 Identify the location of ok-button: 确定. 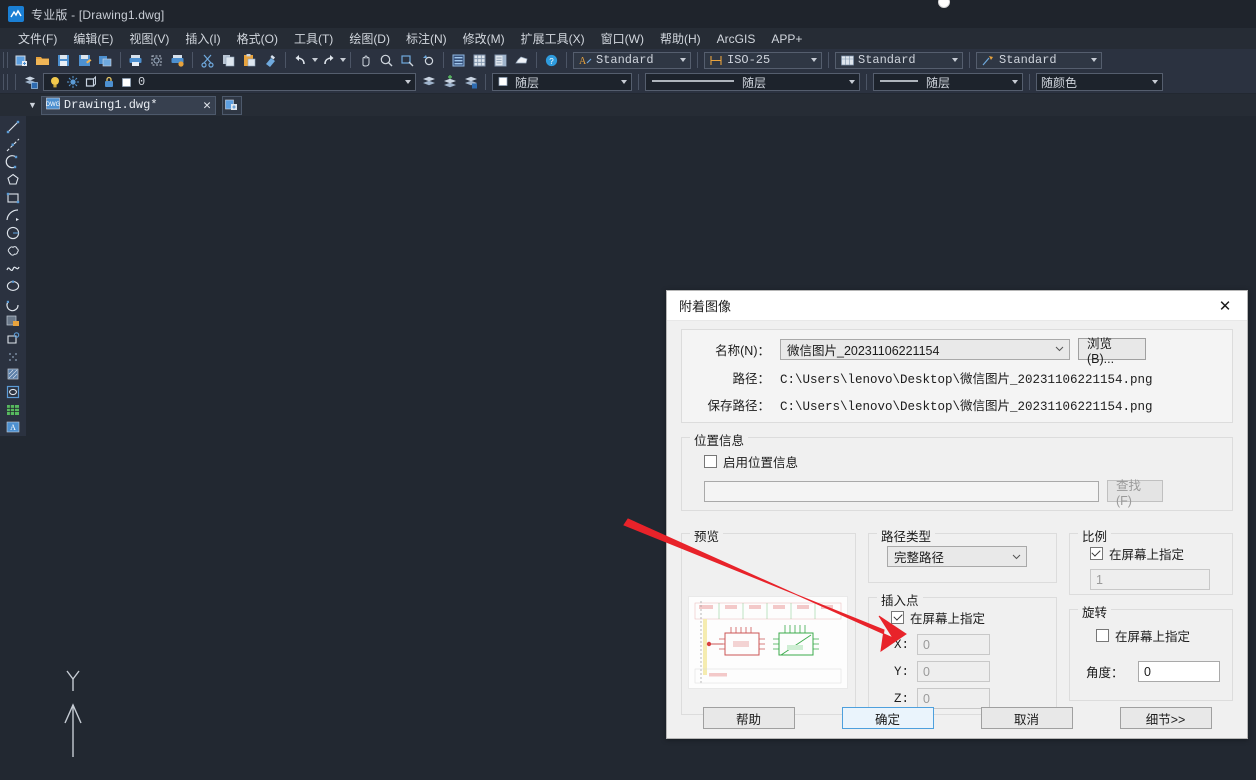
(887, 718).